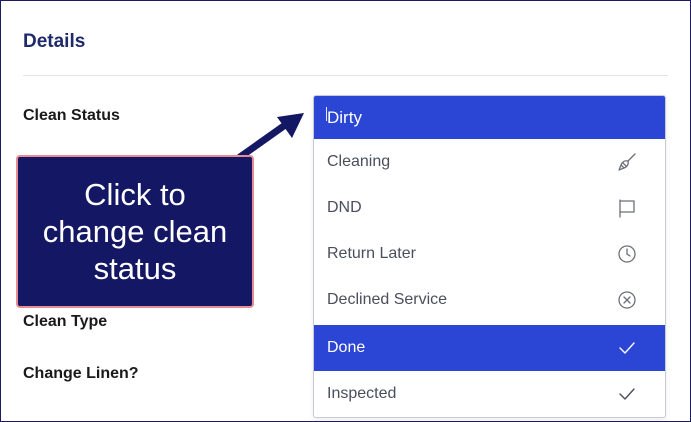 The height and width of the screenshot is (422, 691). What do you see at coordinates (344, 117) in the screenshot?
I see `selected-value: Dirty` at bounding box center [344, 117].